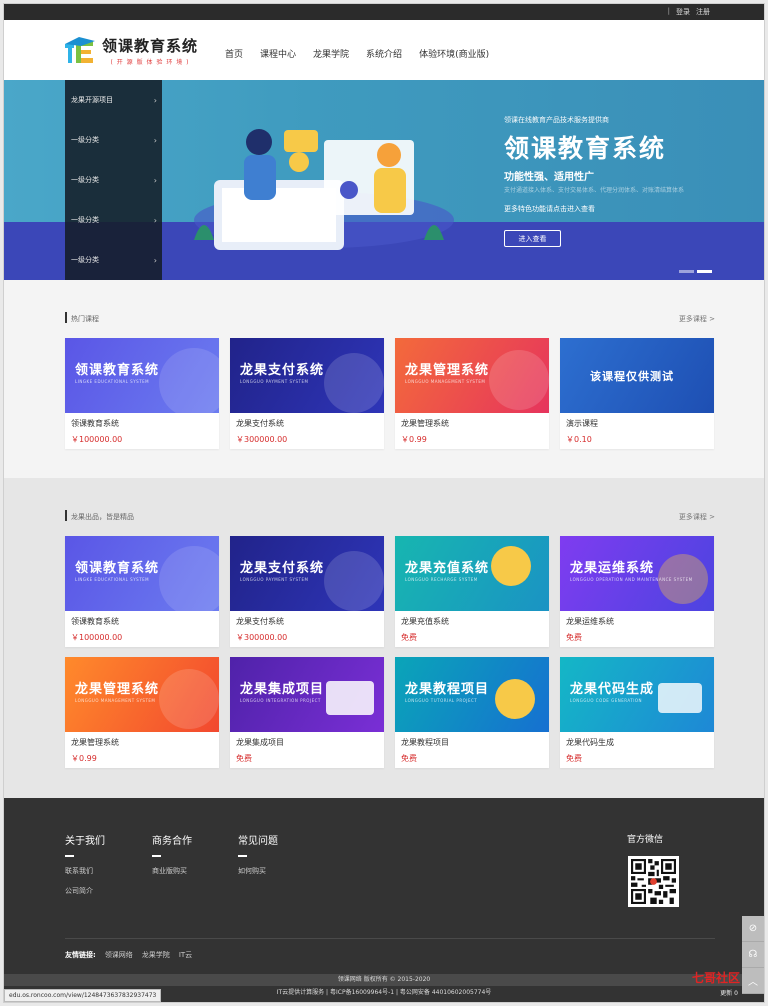 The height and width of the screenshot is (1006, 768). Describe the element at coordinates (447, 370) in the screenshot. I see `thumbnail-title: 龙果管理系统` at that location.